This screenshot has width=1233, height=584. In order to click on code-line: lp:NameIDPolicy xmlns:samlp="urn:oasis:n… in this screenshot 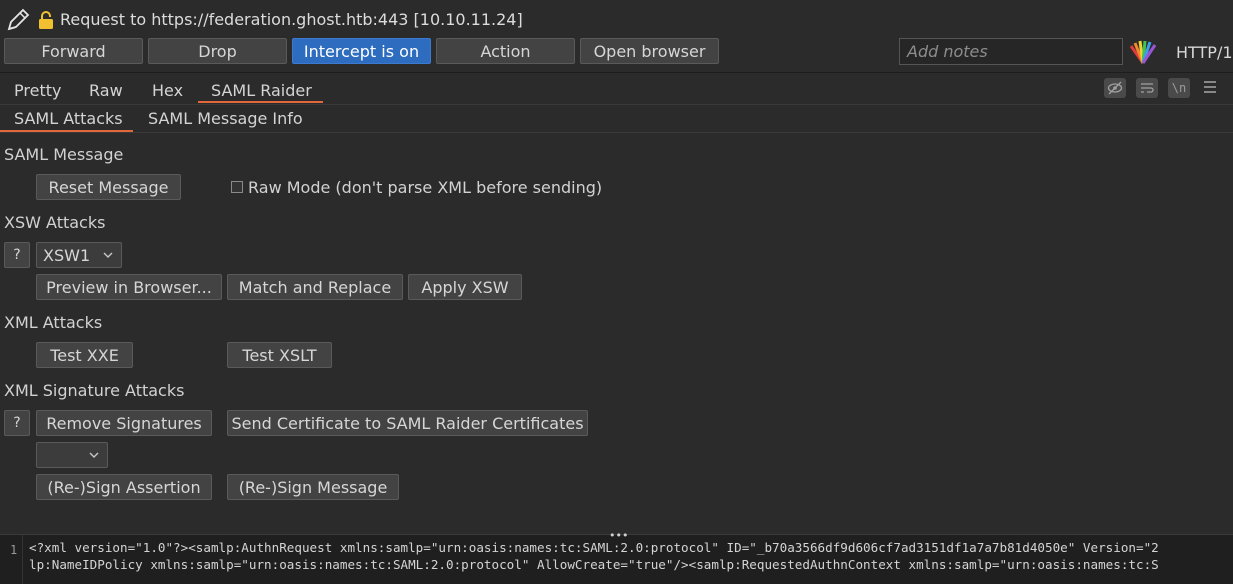, I will do `click(594, 564)`.